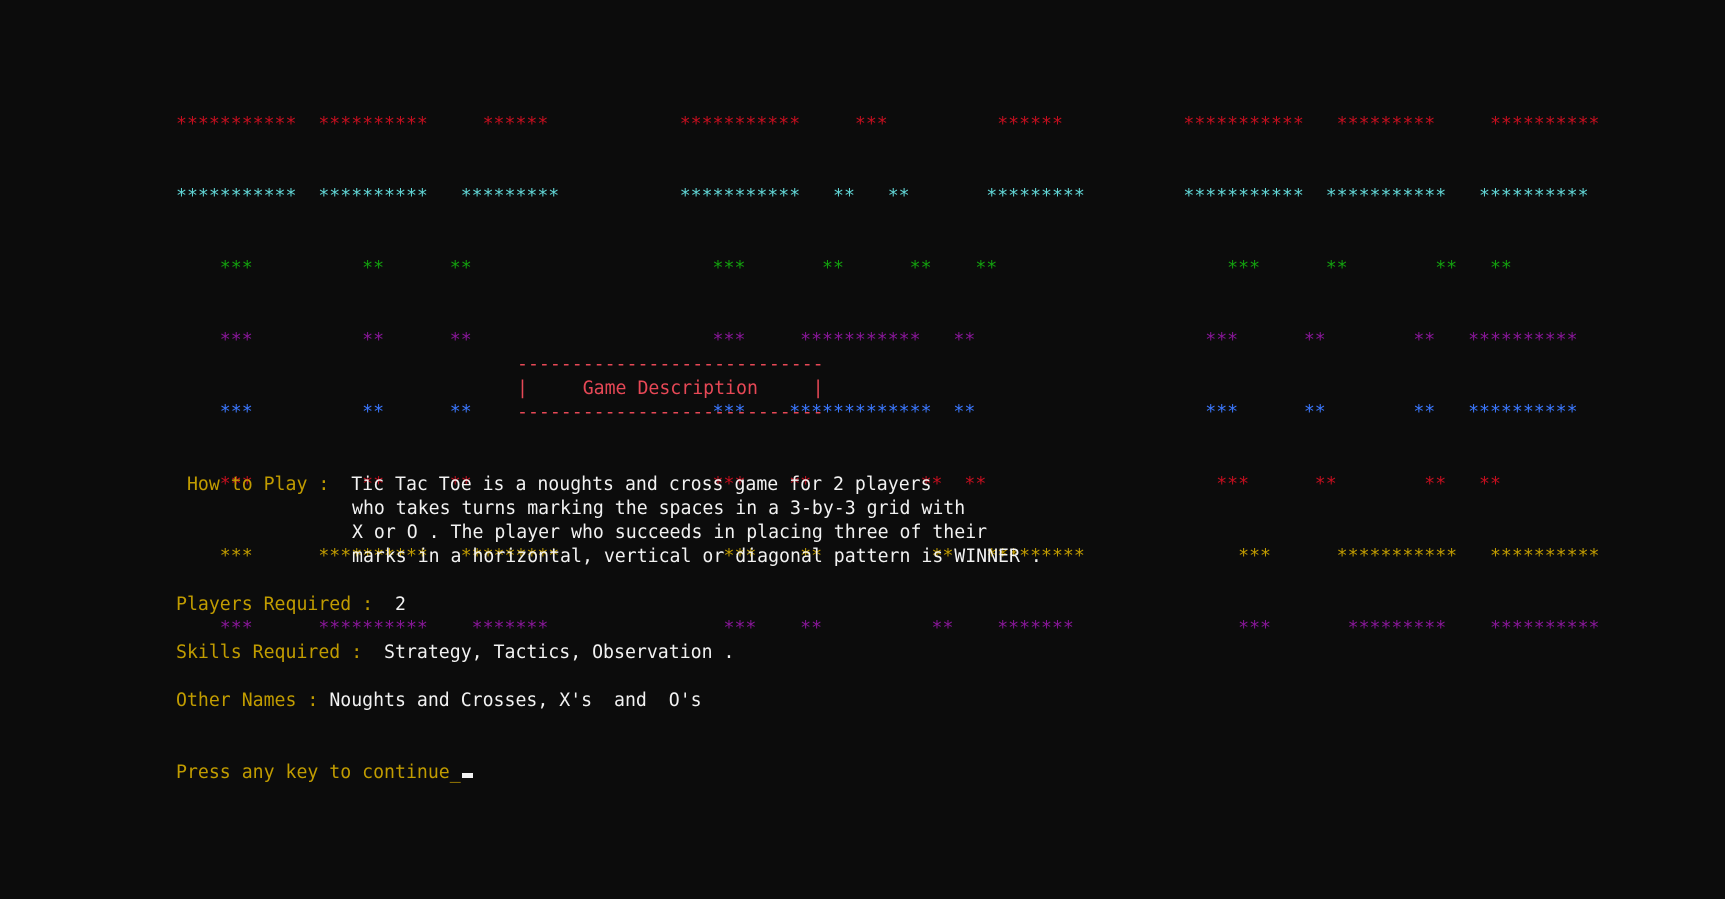 This screenshot has height=899, width=1725. What do you see at coordinates (318, 772) in the screenshot?
I see `continue-prompt-text: Press any key to continue_` at bounding box center [318, 772].